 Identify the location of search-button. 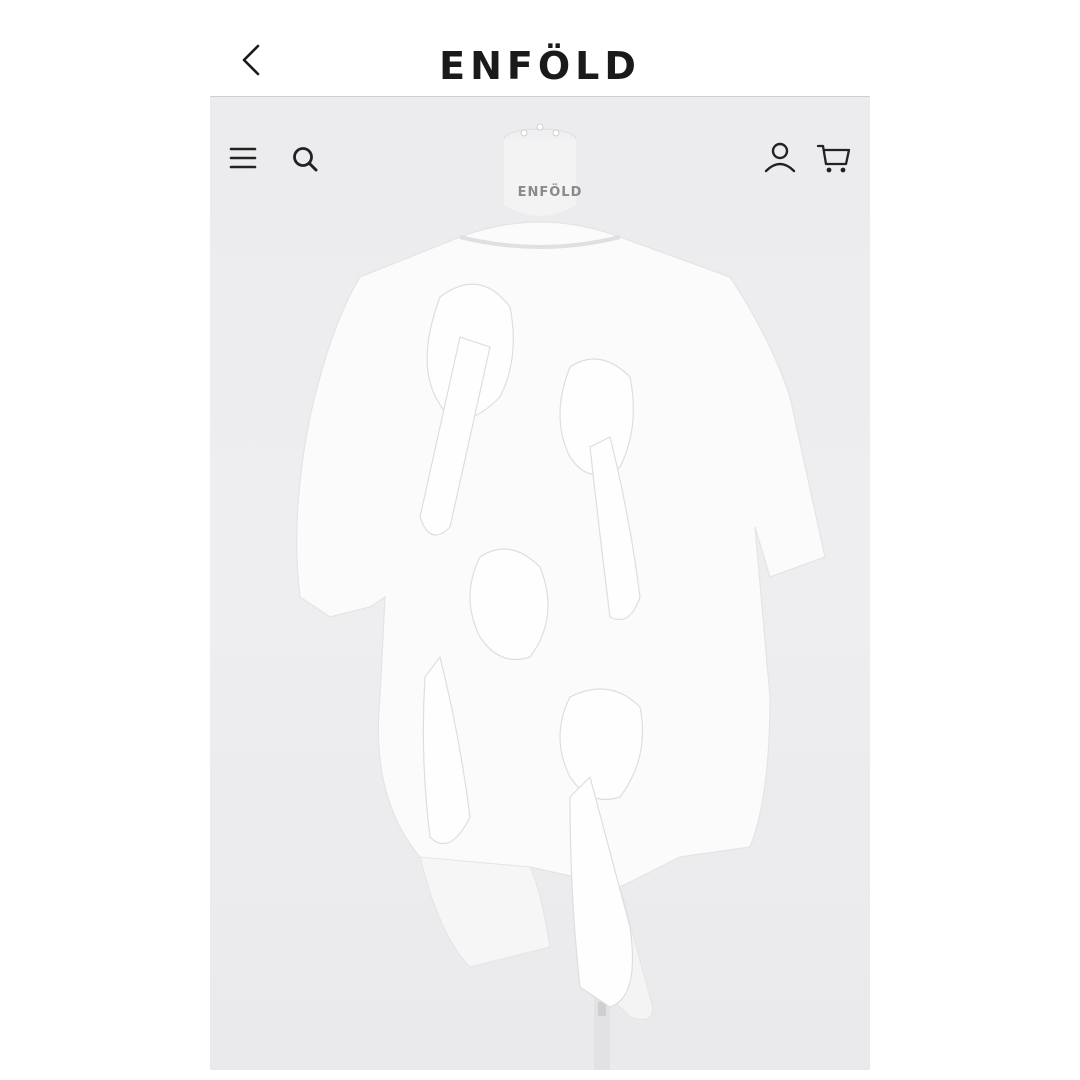
(306, 159).